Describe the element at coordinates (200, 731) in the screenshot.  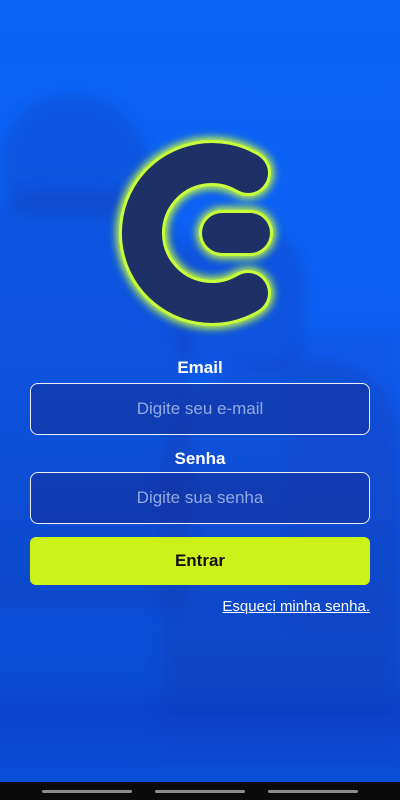
I see `background-bottom-fade` at that location.